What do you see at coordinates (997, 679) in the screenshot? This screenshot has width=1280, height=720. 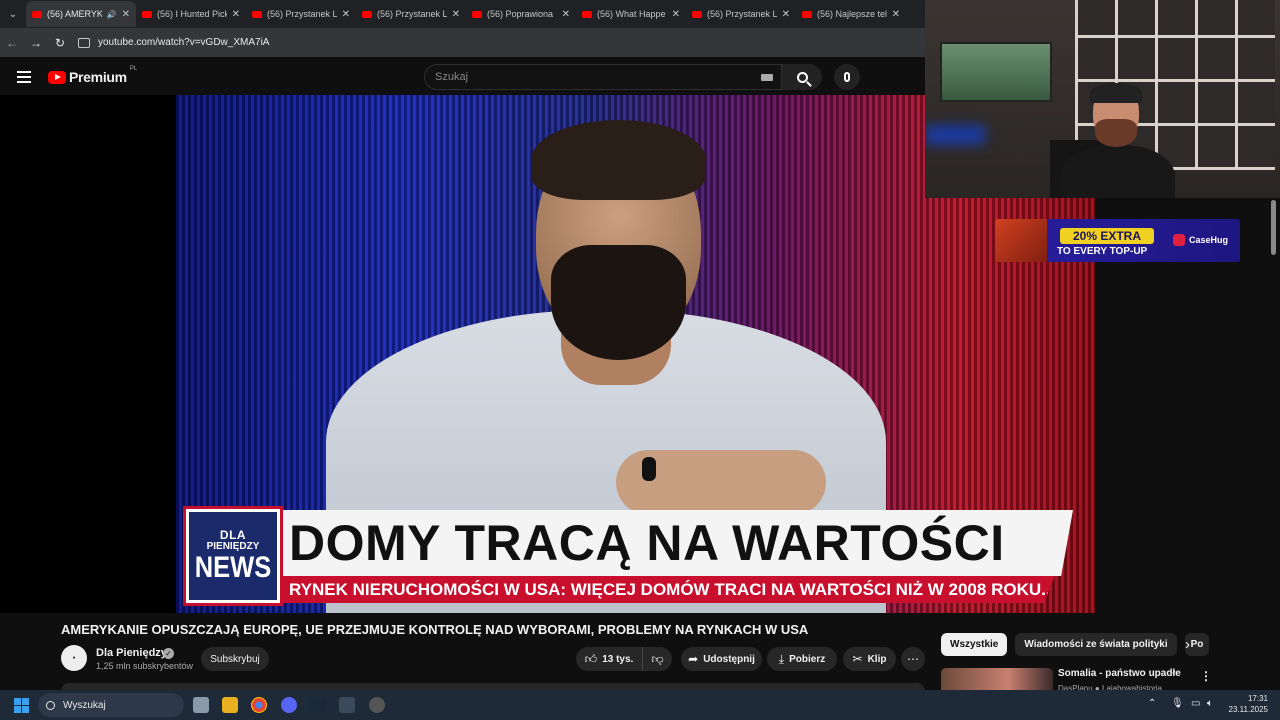 I see `recommendation-thumbnail` at bounding box center [997, 679].